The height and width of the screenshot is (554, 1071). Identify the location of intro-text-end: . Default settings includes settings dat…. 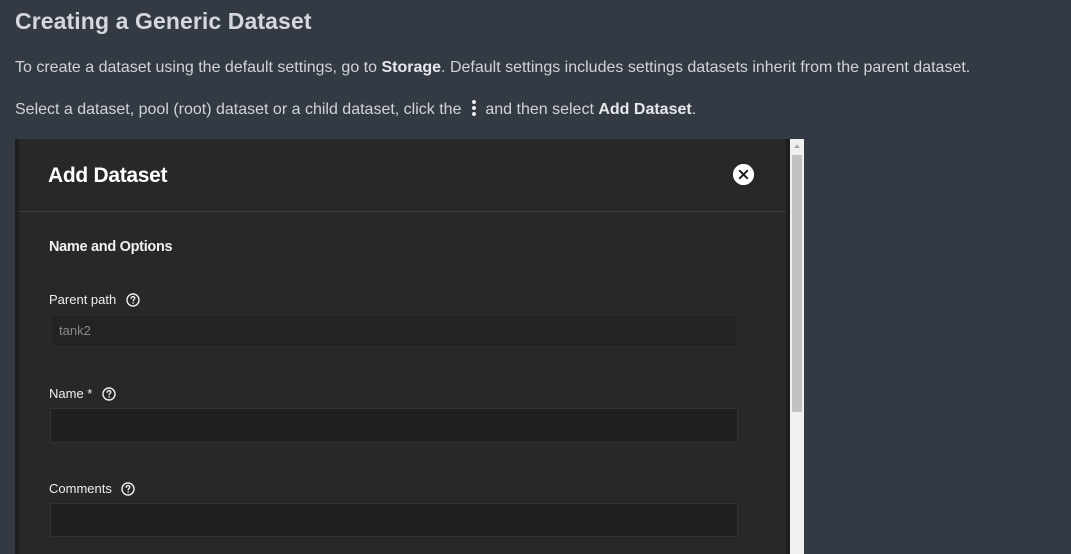
(706, 67).